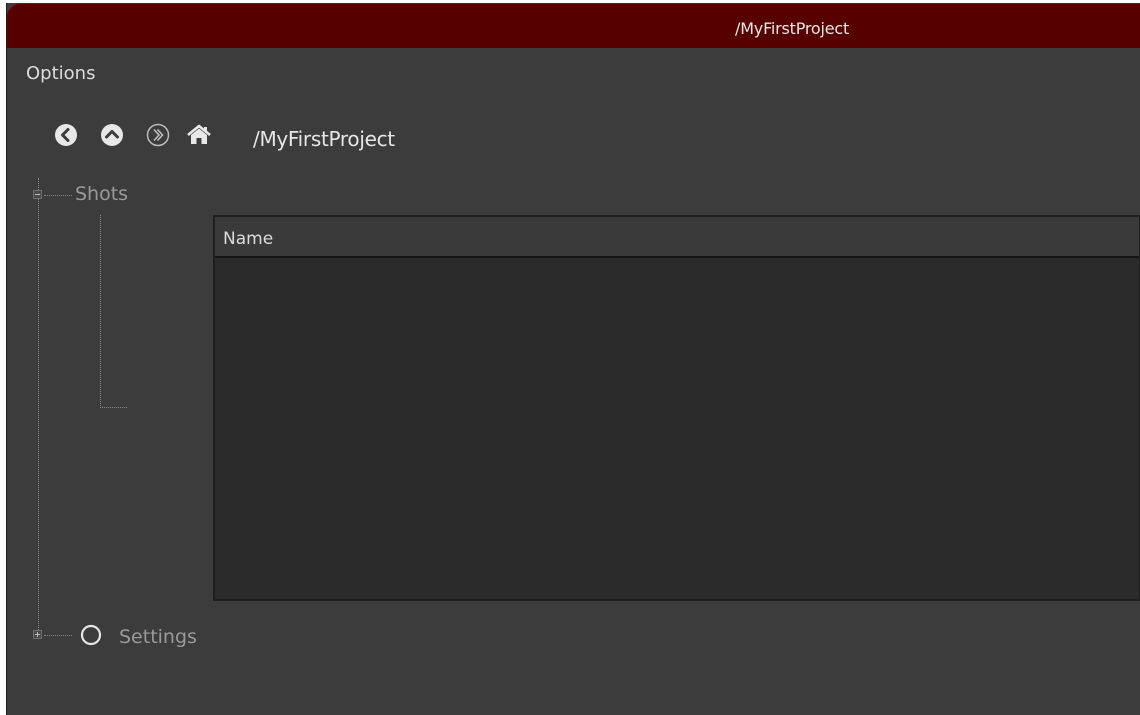 The height and width of the screenshot is (715, 1140). I want to click on title-bar: /MyFirstProject, so click(573, 25).